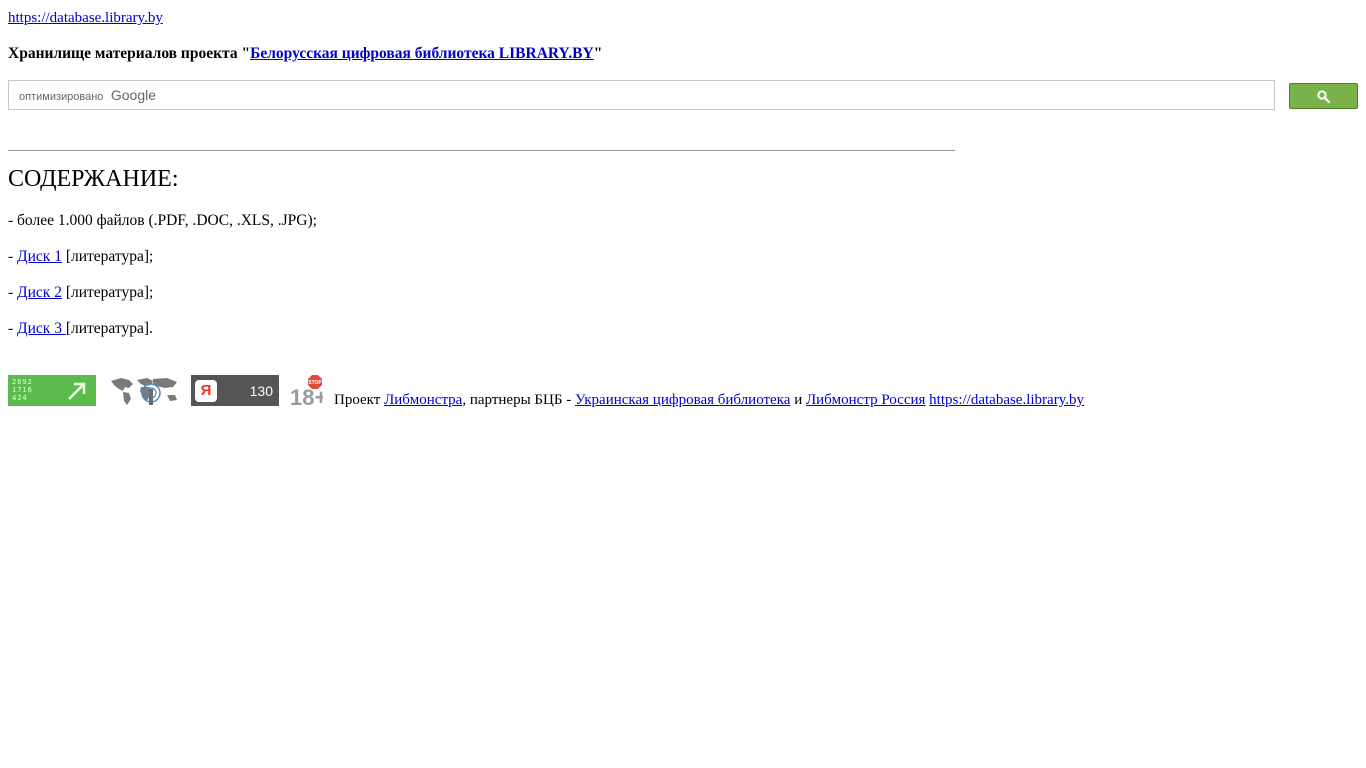  I want to click on horizontal-divider, so click(481, 150).